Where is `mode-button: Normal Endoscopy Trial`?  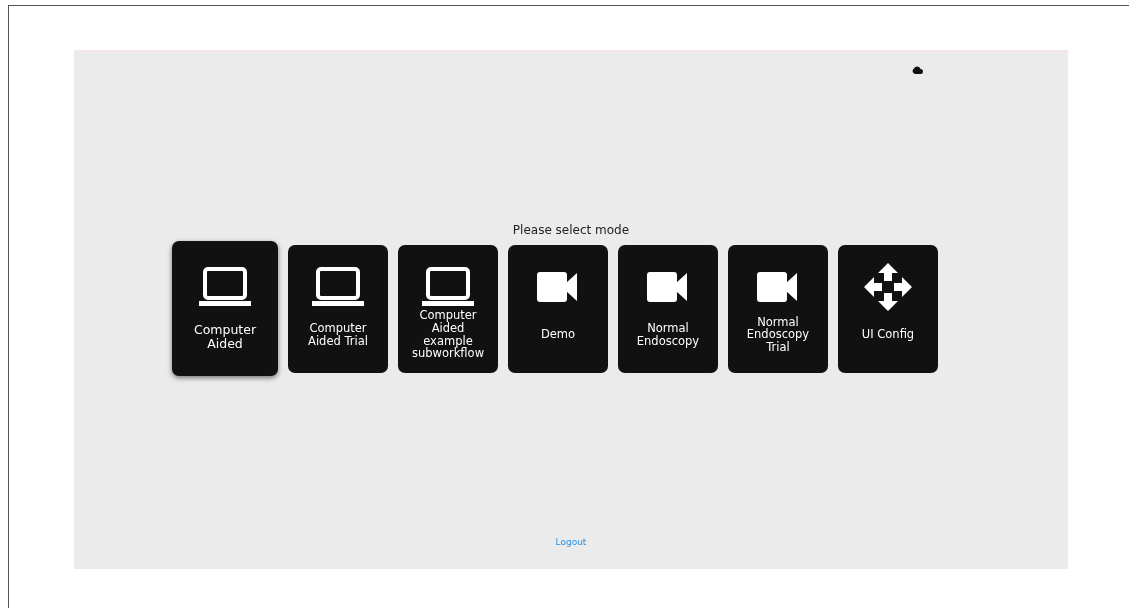 mode-button: Normal Endoscopy Trial is located at coordinates (778, 308).